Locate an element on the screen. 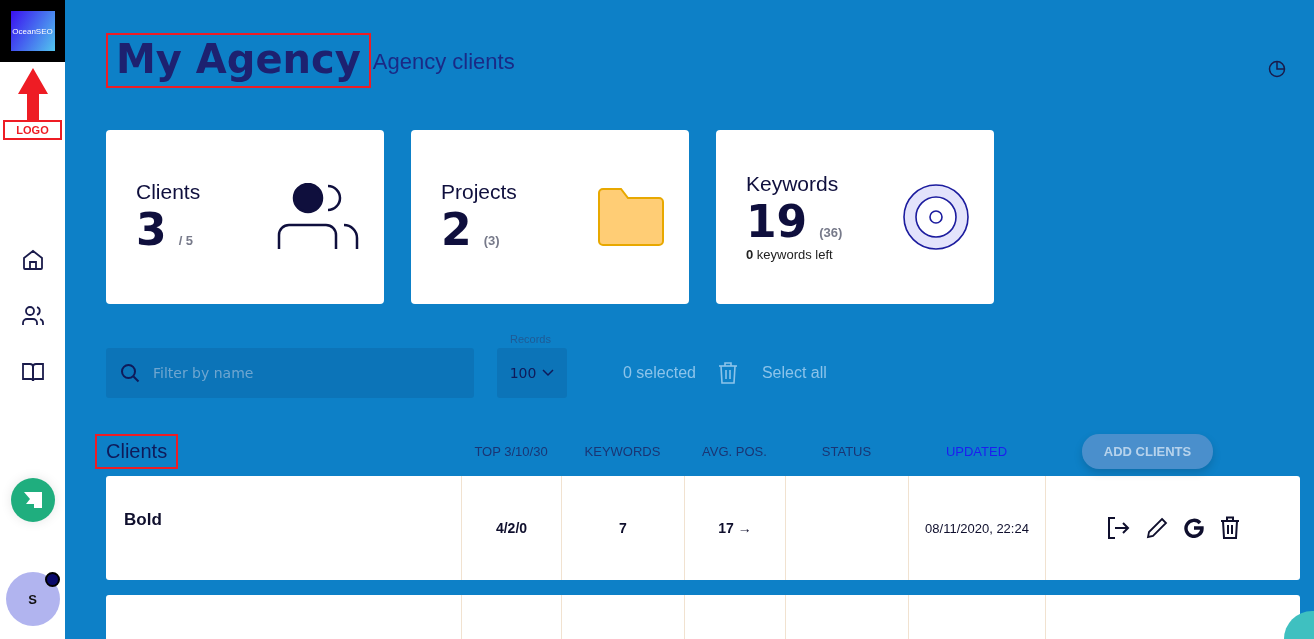 The image size is (1314, 639). annotation-label: LOGO is located at coordinates (32, 130).